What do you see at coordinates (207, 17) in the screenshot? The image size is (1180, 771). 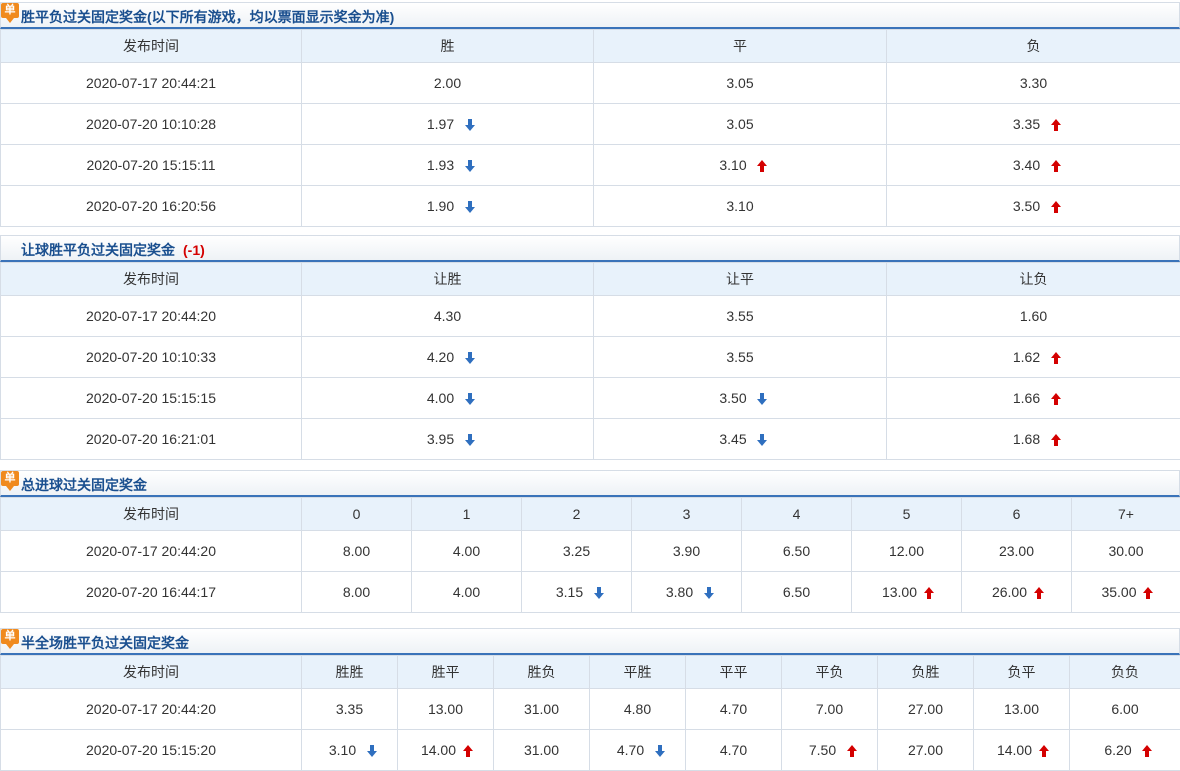 I see `section-title: 胜平负过关固定奖金(以下所有游戏，均以票面显示奖金为准)` at bounding box center [207, 17].